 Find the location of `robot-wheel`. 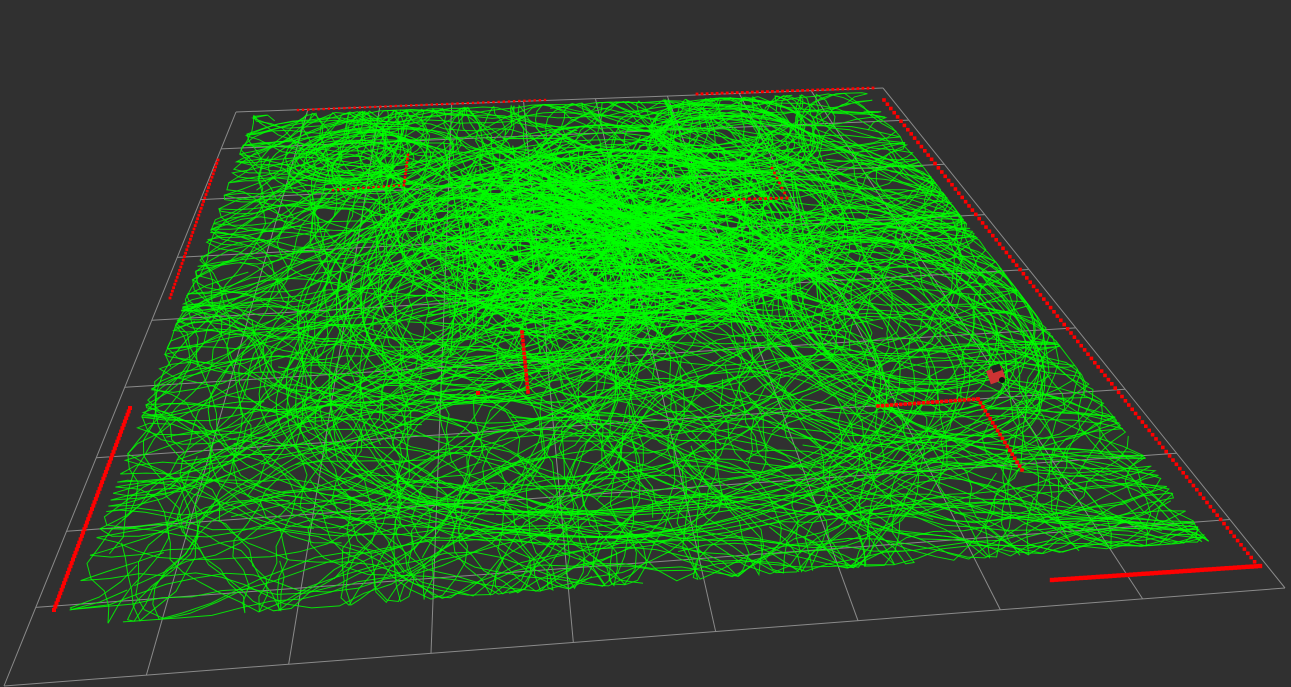

robot-wheel is located at coordinates (1002, 380).